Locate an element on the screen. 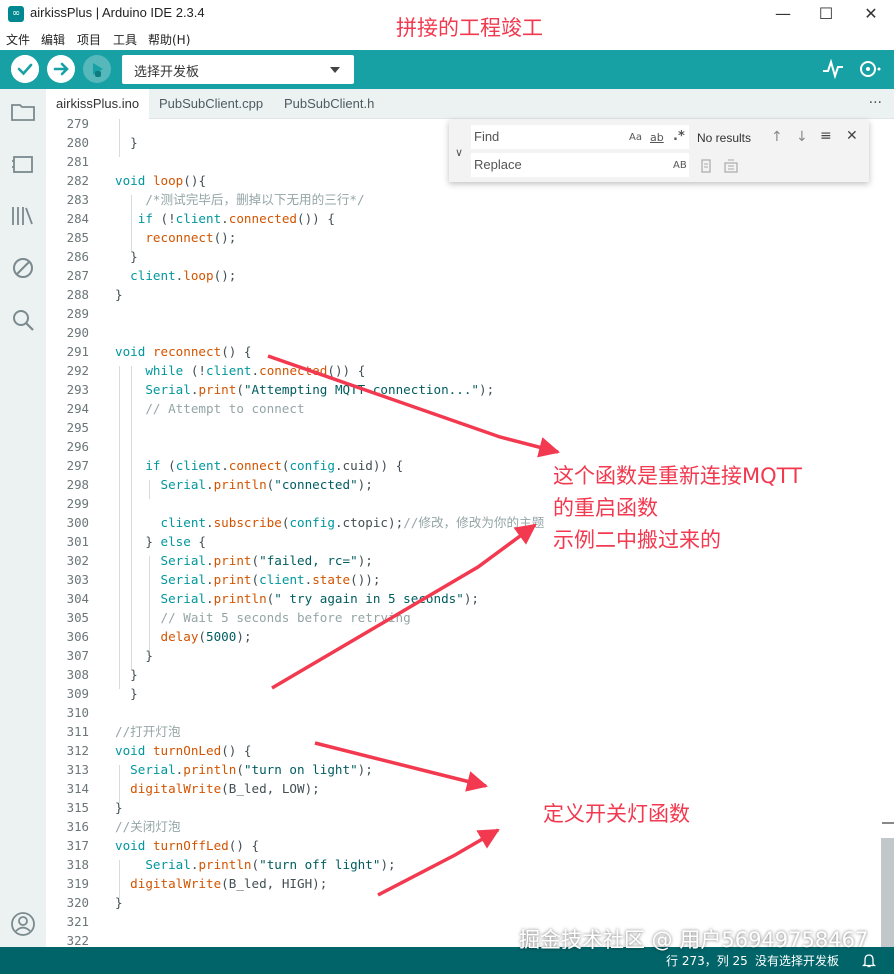 This screenshot has width=894, height=974. next-match-icon: ↓ is located at coordinates (802, 137).